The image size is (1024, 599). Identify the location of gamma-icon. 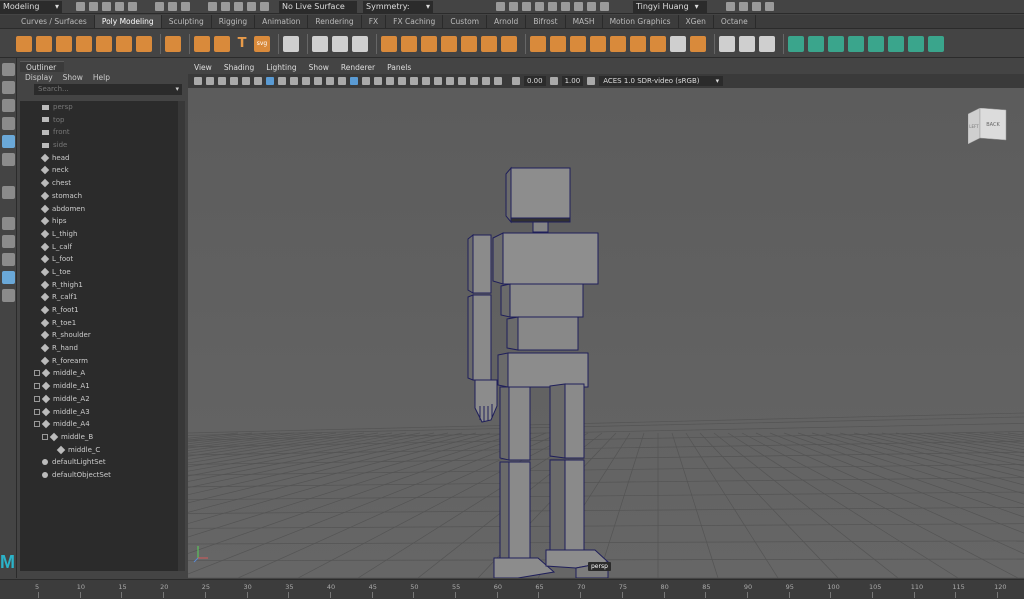
(553, 81).